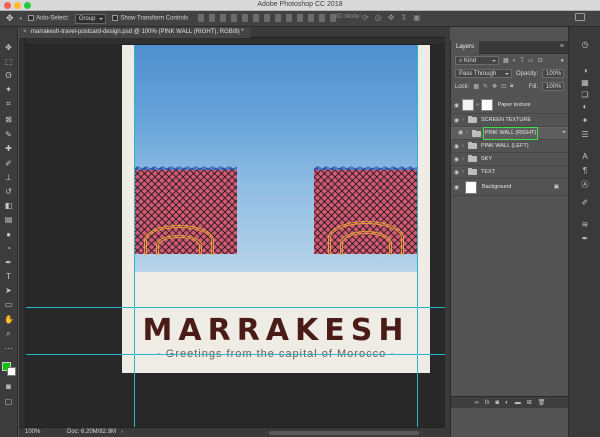 This screenshot has width=600, height=437. Describe the element at coordinates (585, 157) in the screenshot. I see `character-panel-icon: A` at that location.